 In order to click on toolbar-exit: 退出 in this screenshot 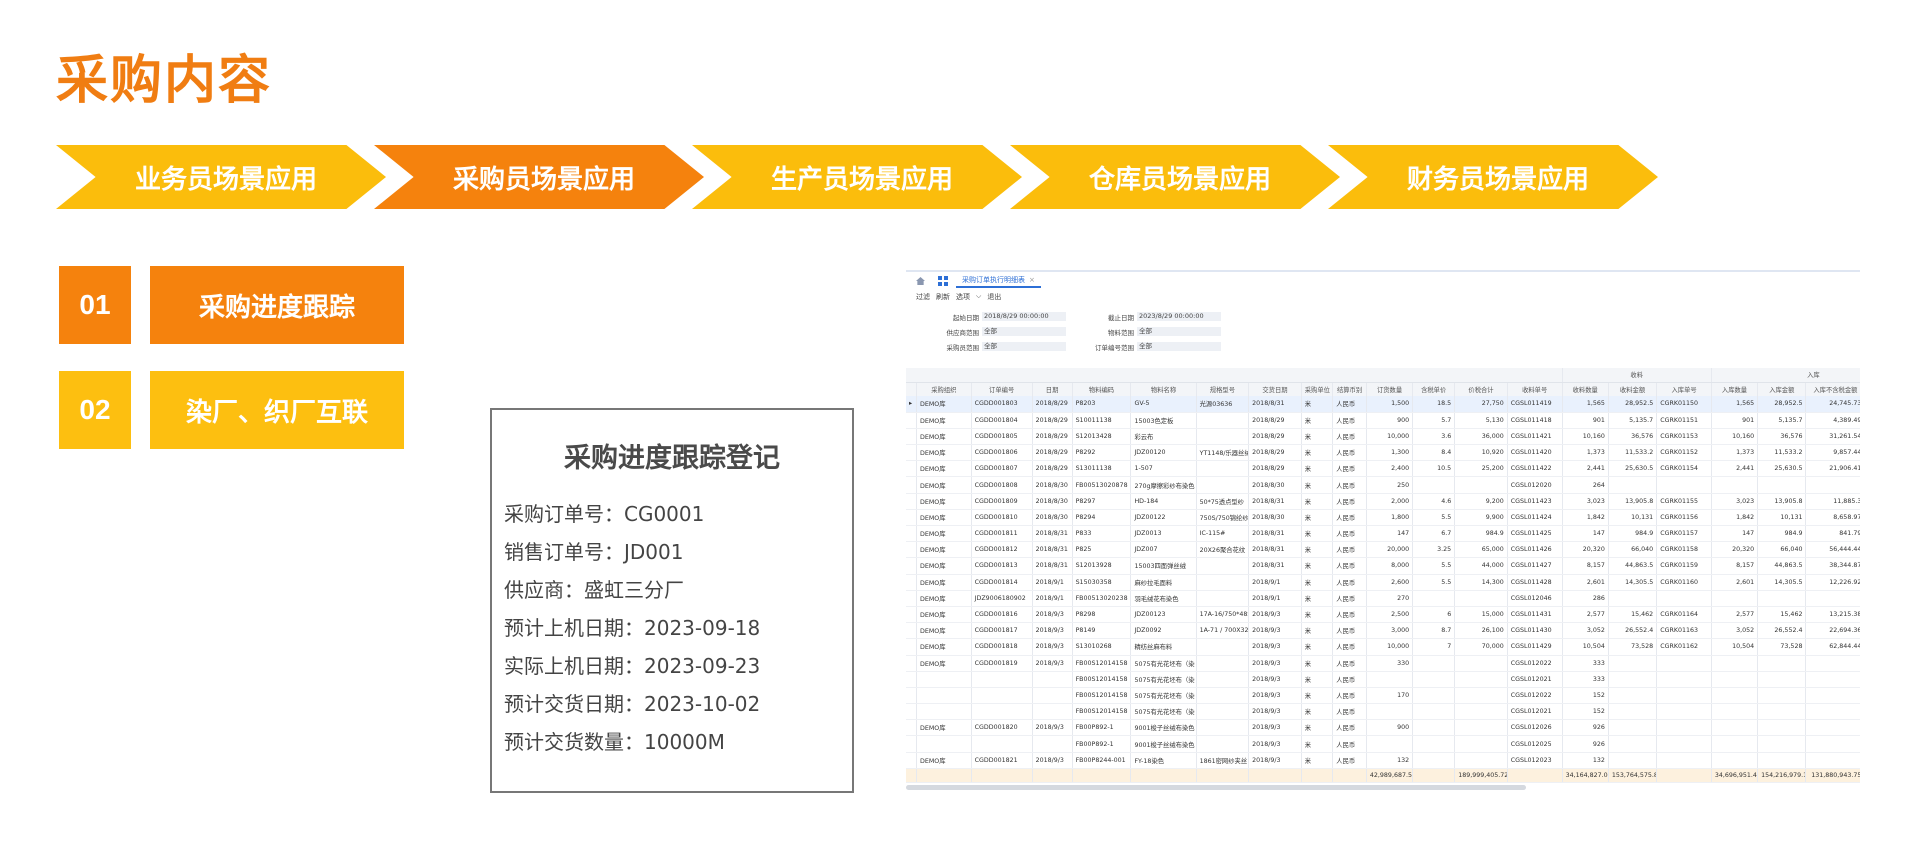, I will do `click(994, 298)`.